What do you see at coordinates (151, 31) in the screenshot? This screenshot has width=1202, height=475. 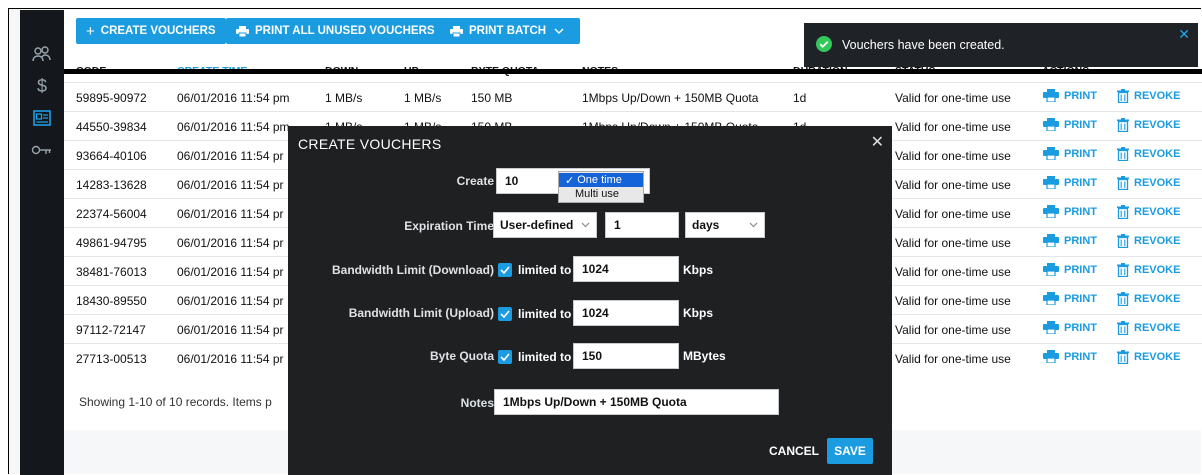 I see `create-vouchers-button: + CREATE VOUCHERS` at bounding box center [151, 31].